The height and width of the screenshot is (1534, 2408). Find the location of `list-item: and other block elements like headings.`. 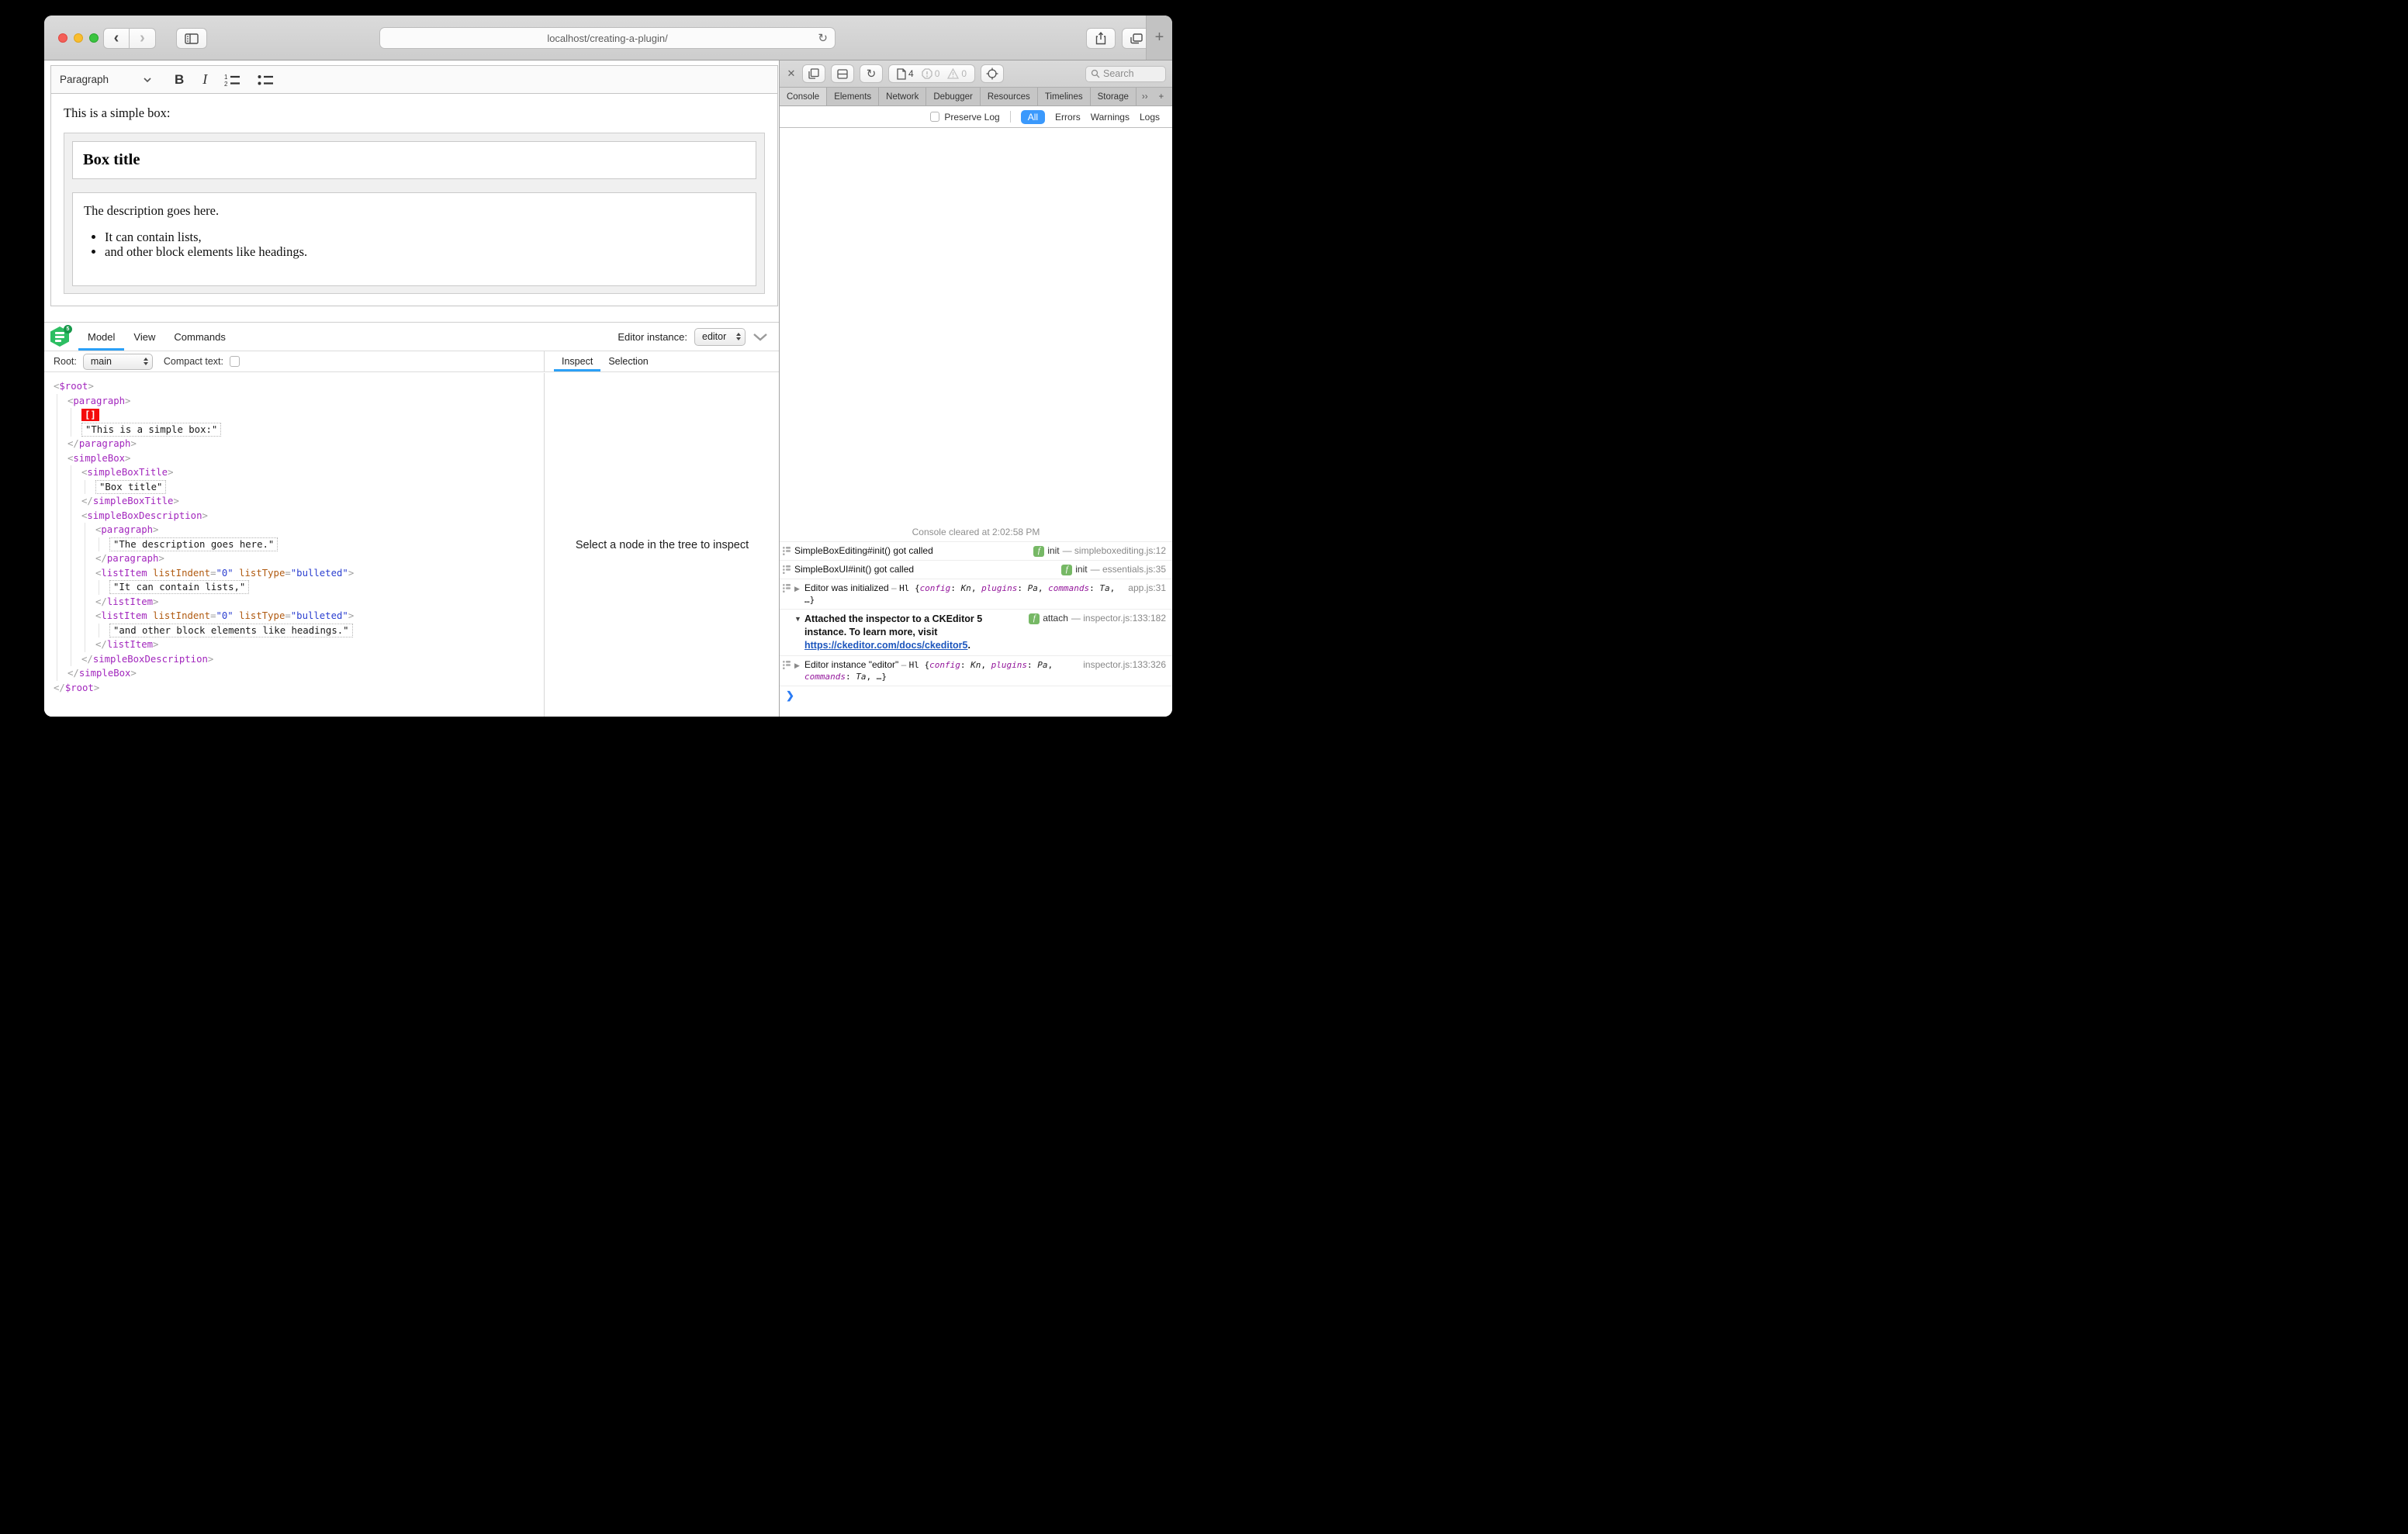

list-item: and other block elements like headings. is located at coordinates (425, 252).